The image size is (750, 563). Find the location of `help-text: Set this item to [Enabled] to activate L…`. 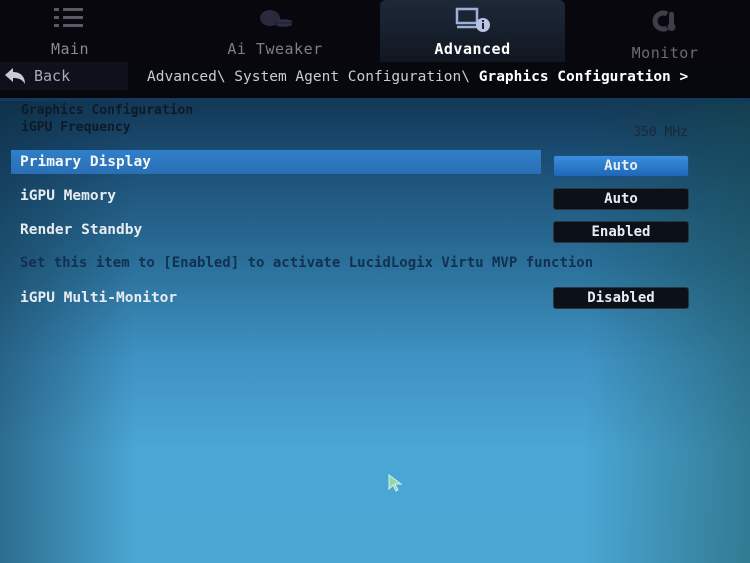

help-text: Set this item to [Enabled] to activate L… is located at coordinates (307, 263).